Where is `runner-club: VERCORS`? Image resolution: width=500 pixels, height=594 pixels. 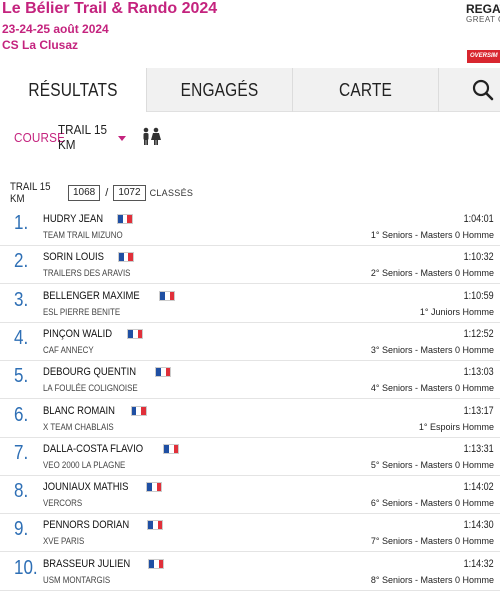
runner-club: VERCORS is located at coordinates (63, 503).